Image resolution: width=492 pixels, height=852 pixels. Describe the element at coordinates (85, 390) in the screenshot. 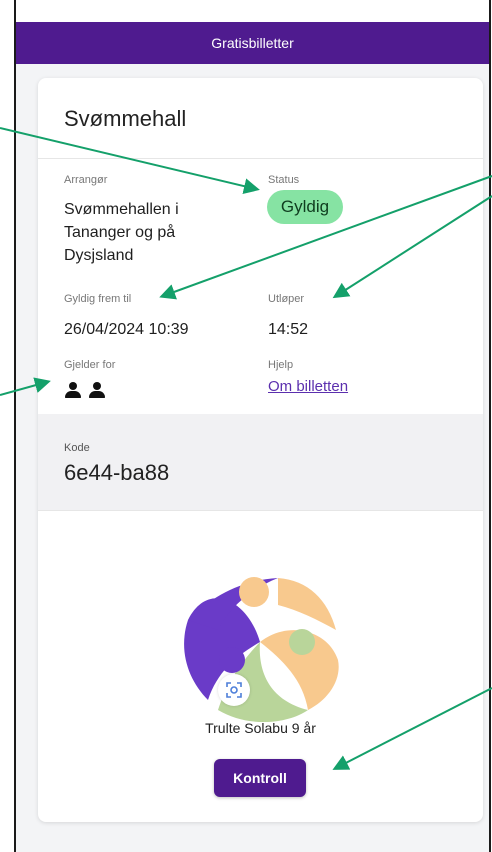

I see `applies-for-persons` at that location.